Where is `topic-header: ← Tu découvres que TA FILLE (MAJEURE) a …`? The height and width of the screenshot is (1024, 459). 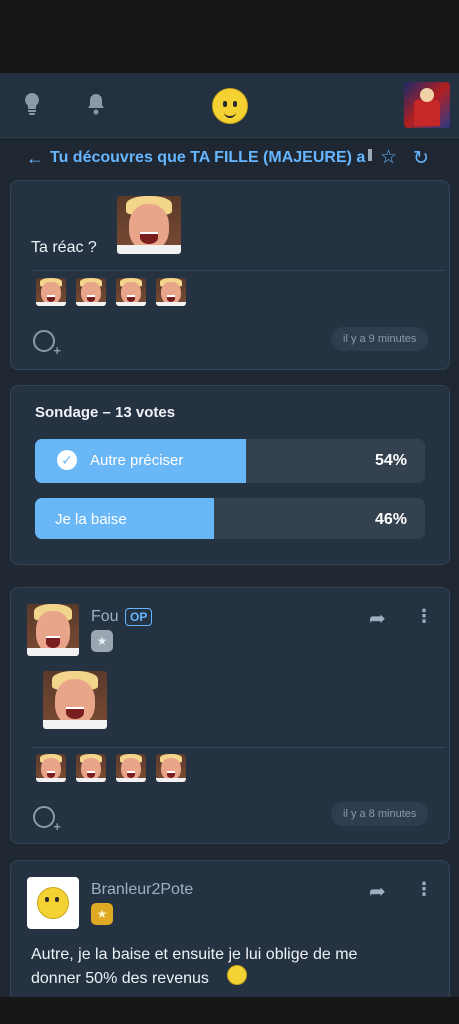
topic-header: ← Tu découvres que TA FILLE (MAJEURE) a … is located at coordinates (229, 158).